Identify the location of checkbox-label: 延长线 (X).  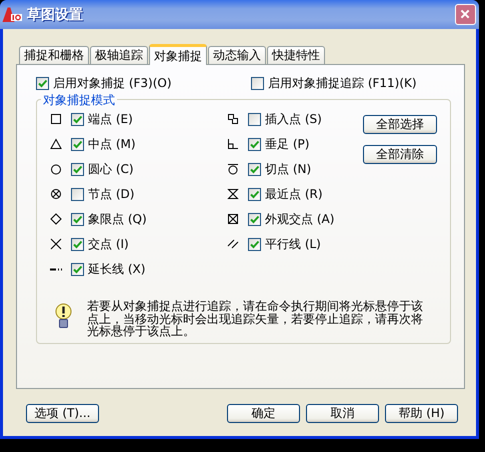
(117, 269).